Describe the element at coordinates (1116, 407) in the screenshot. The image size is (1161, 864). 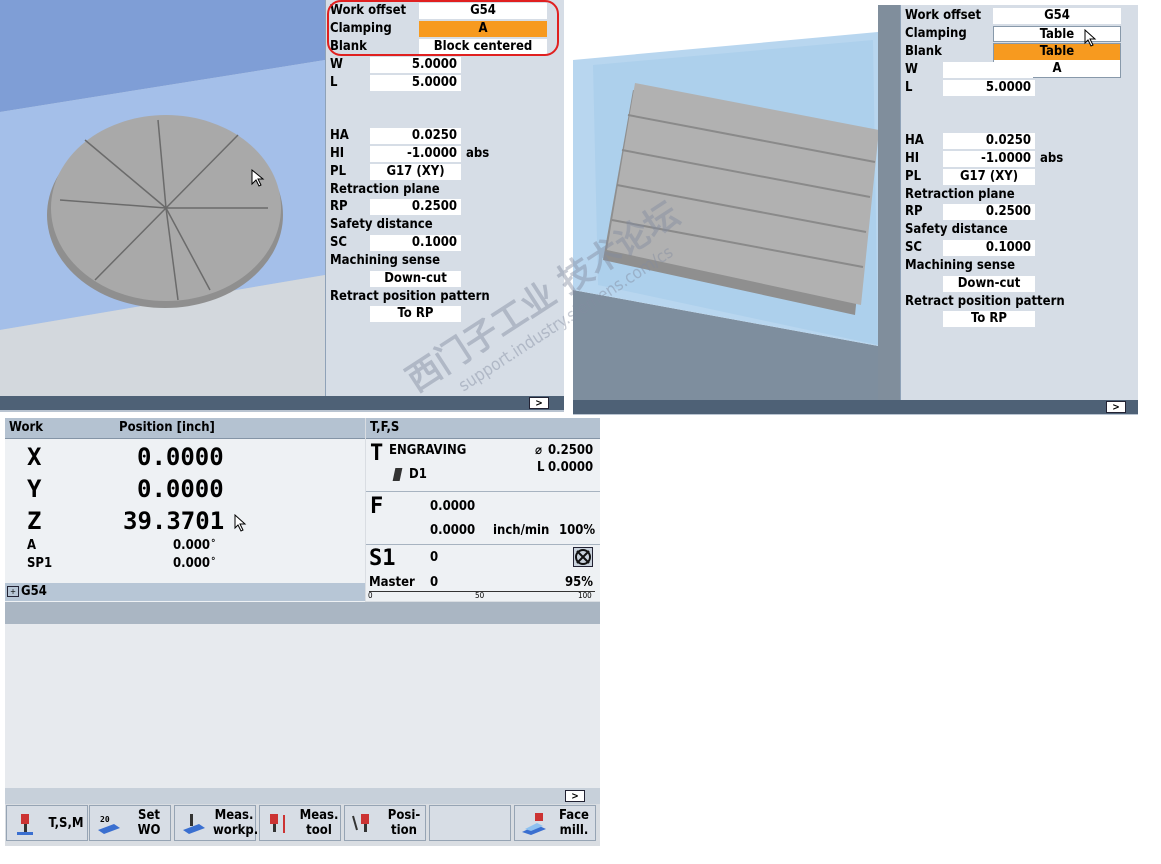
I see `scroll-right-button-right: >` at that location.